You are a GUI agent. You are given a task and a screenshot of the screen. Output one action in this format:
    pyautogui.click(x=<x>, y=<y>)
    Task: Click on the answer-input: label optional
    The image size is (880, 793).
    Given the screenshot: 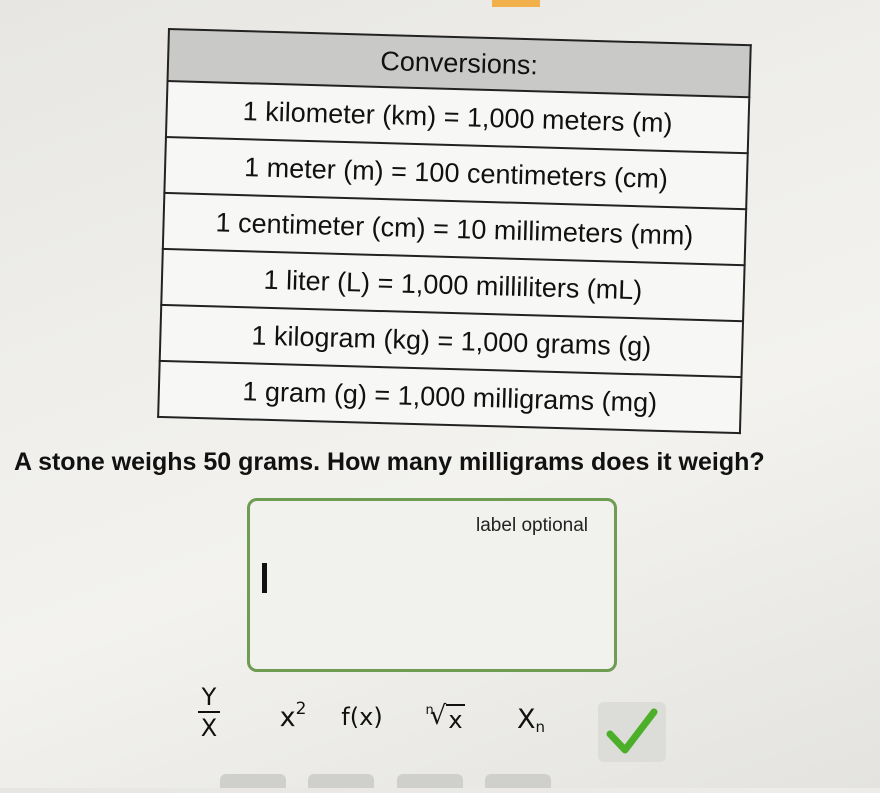 What is the action you would take?
    pyautogui.click(x=432, y=585)
    